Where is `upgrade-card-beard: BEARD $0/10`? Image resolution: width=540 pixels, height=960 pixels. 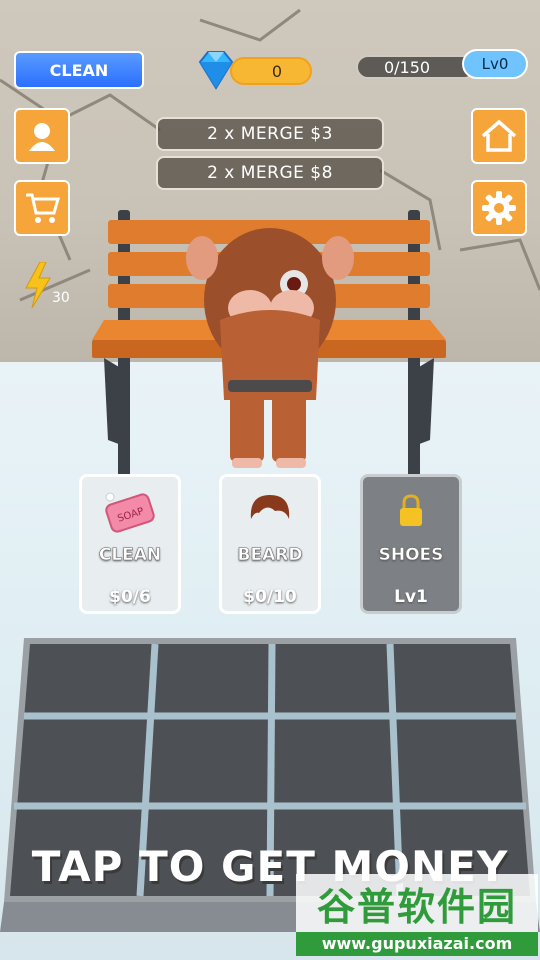
upgrade-card-beard: BEARD $0/10 is located at coordinates (270, 544).